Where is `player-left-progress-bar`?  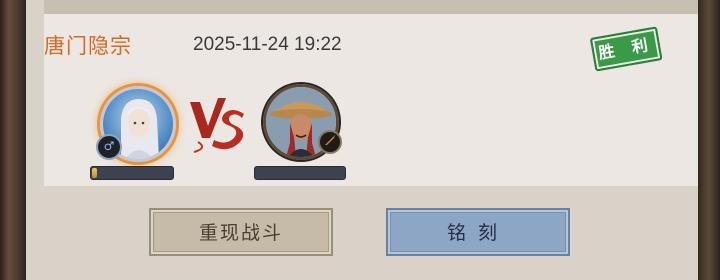
player-left-progress-bar is located at coordinates (132, 173).